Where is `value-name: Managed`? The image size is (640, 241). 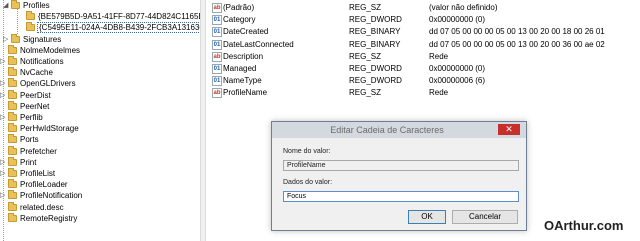 value-name: Managed is located at coordinates (240, 68).